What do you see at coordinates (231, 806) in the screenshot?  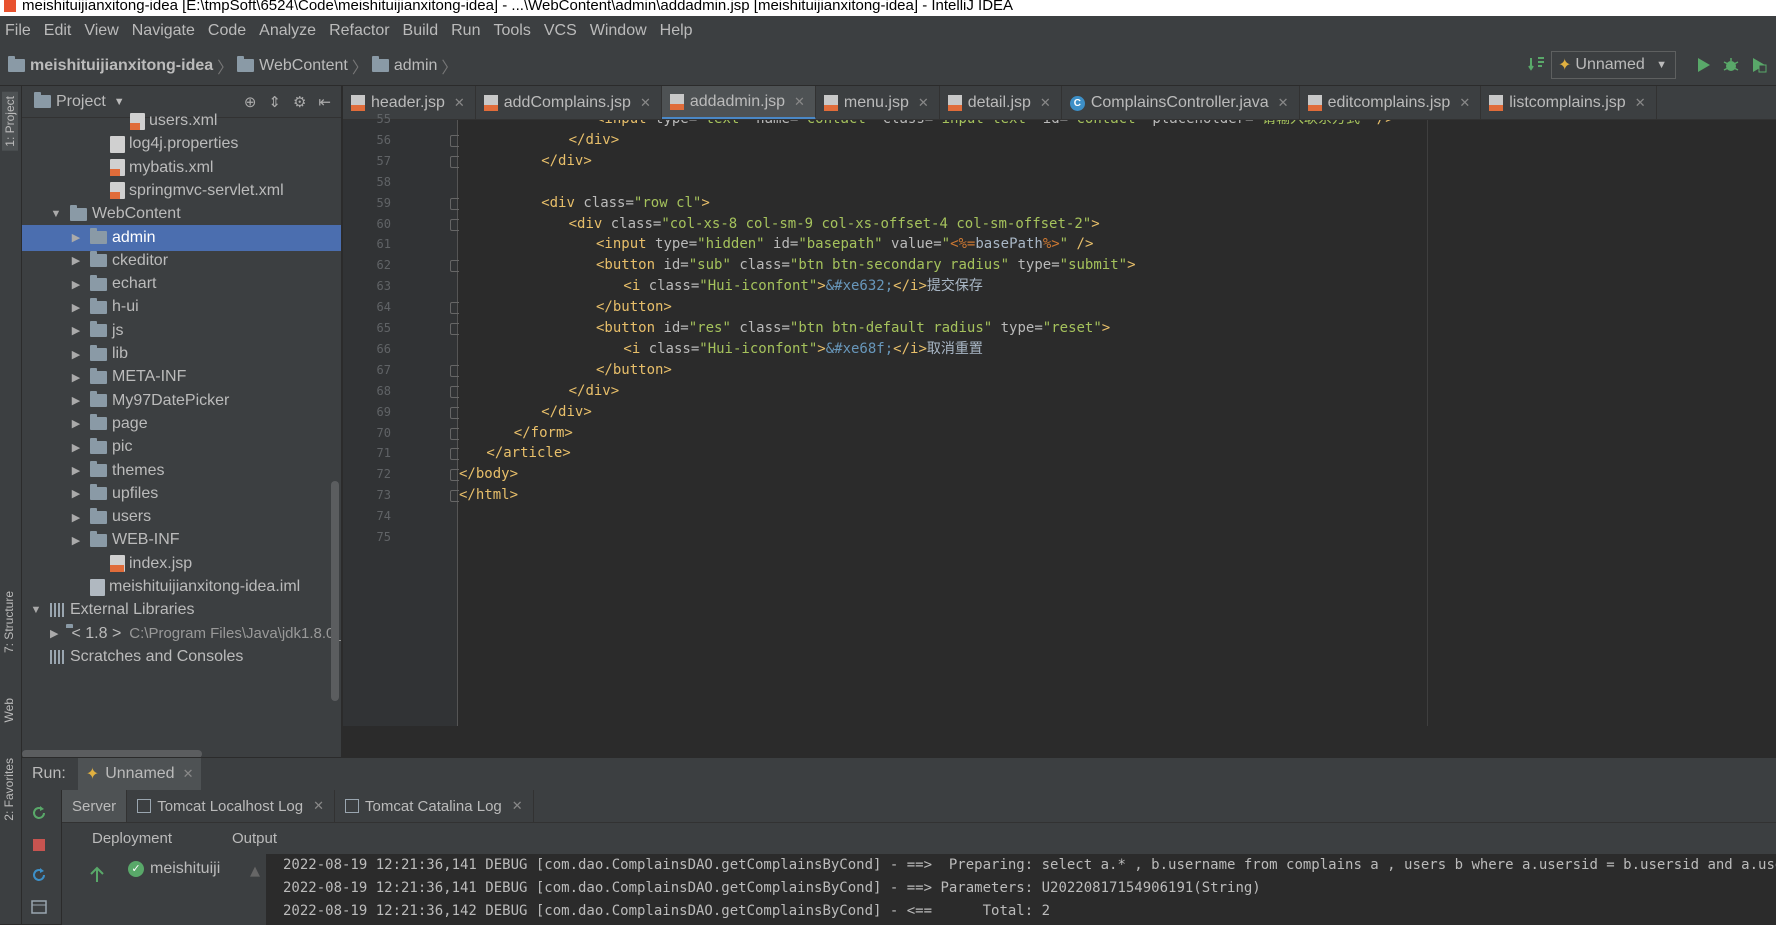 I see `tab-tomcat-localhost-log: Tomcat Localhost Log ✕` at bounding box center [231, 806].